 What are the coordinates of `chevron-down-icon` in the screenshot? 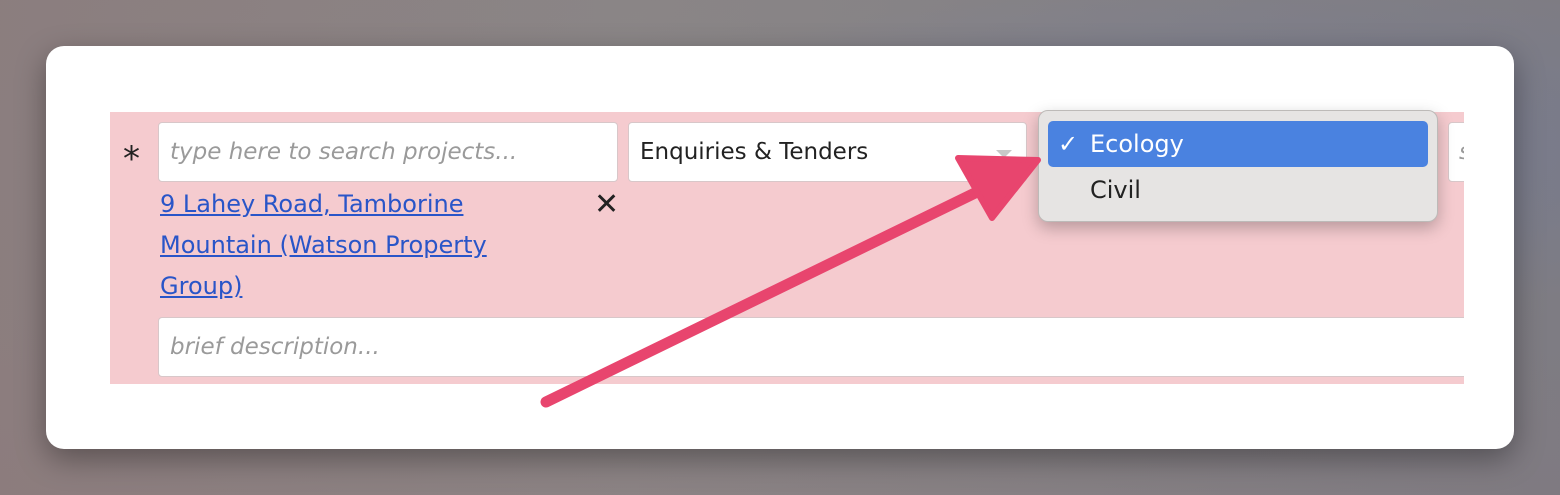 It's located at (1004, 154).